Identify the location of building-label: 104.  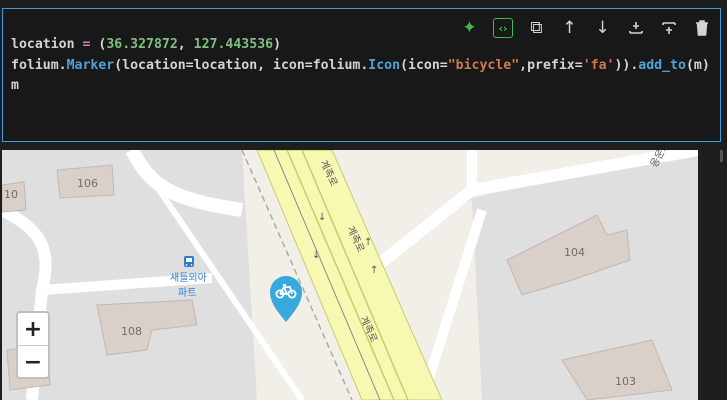
(574, 252).